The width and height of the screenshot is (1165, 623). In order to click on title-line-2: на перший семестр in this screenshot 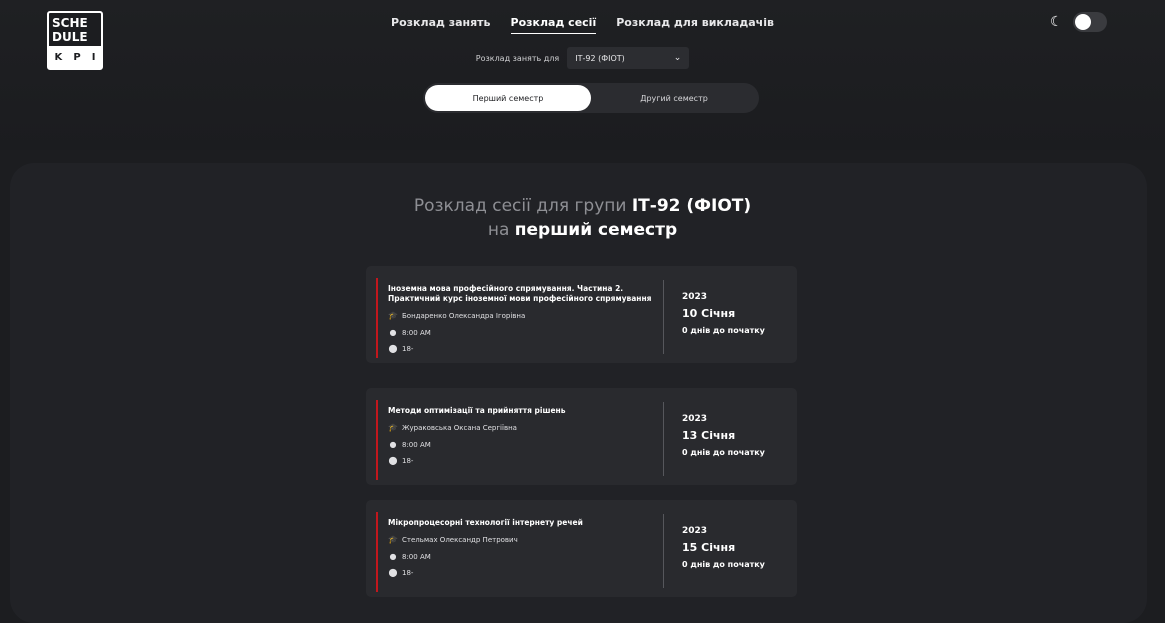, I will do `click(582, 230)`.